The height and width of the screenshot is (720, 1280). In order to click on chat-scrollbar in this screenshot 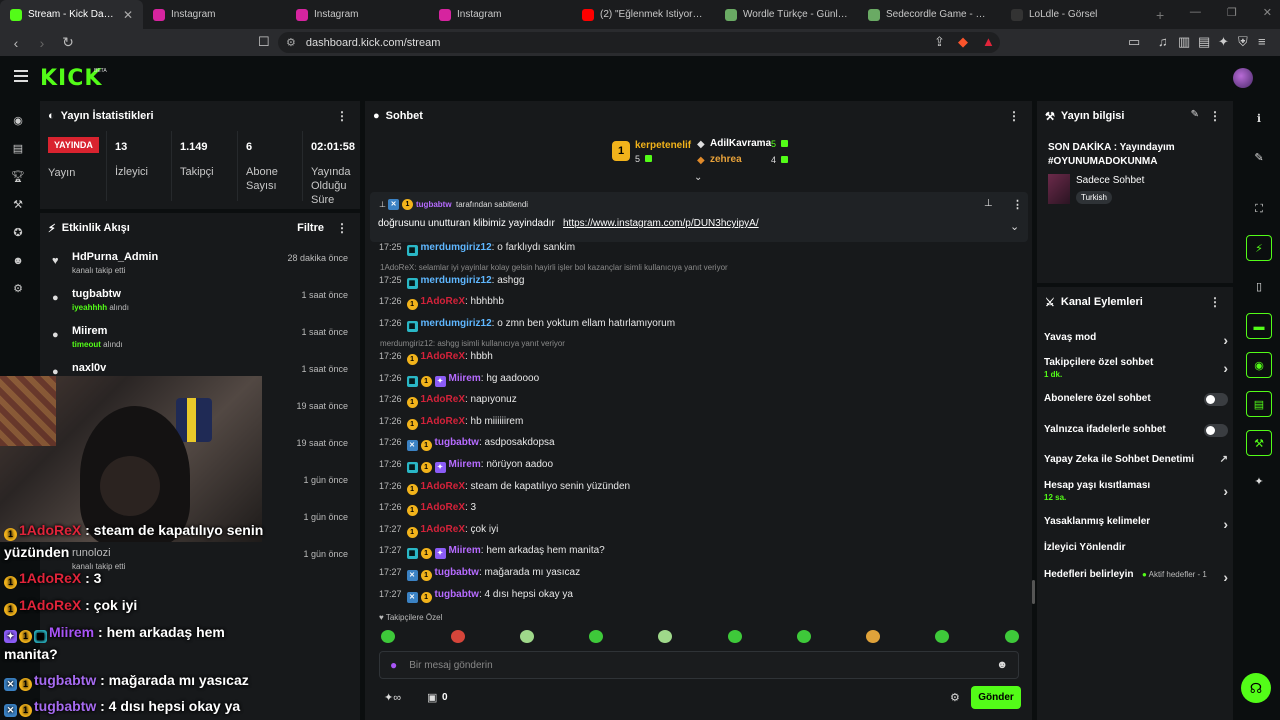, I will do `click(1033, 592)`.